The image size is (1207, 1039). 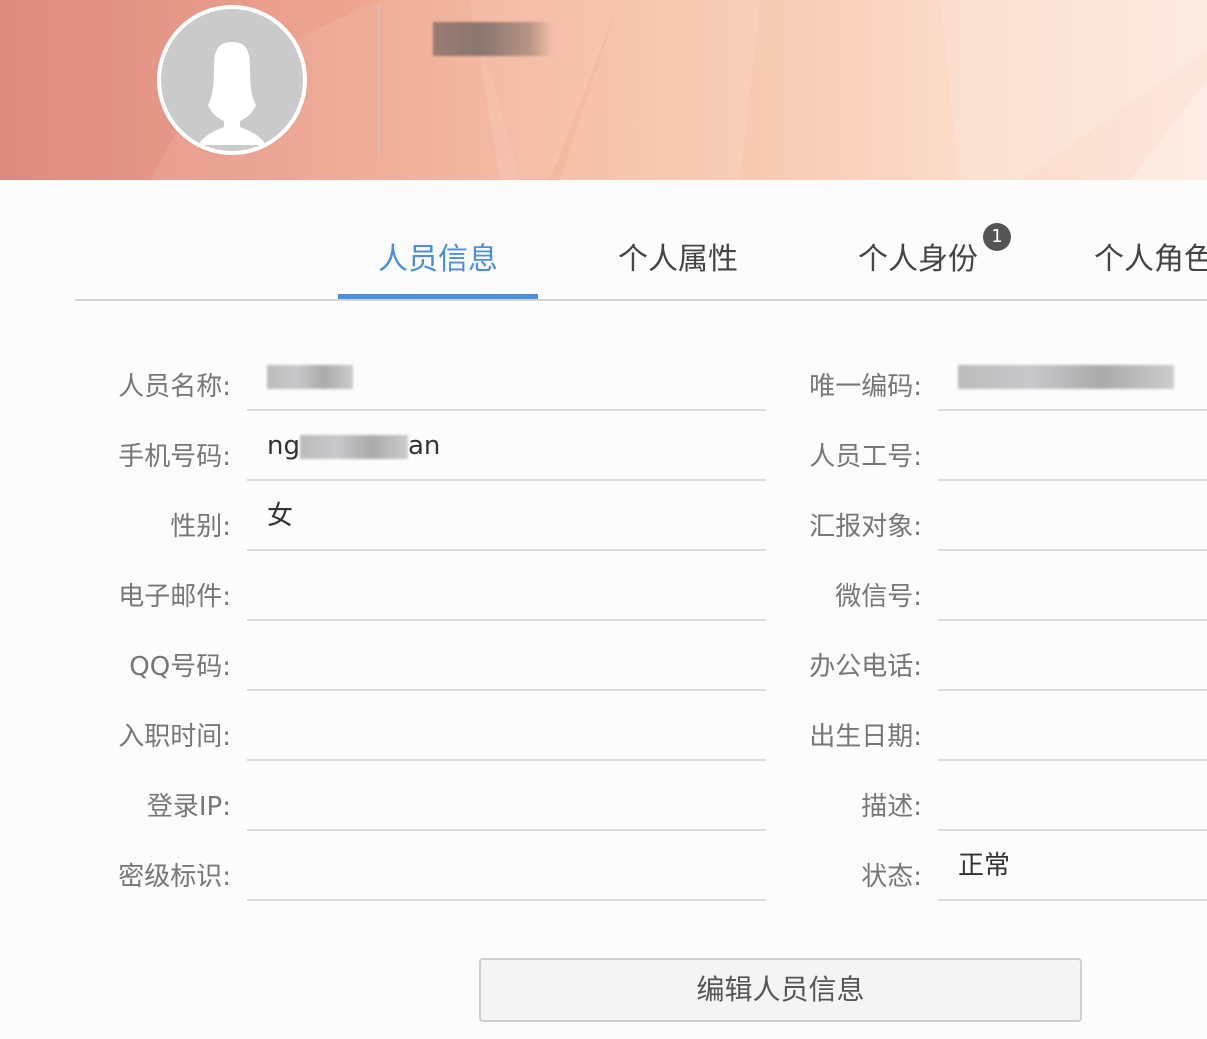 I want to click on field-label: 微信号:, so click(x=878, y=597).